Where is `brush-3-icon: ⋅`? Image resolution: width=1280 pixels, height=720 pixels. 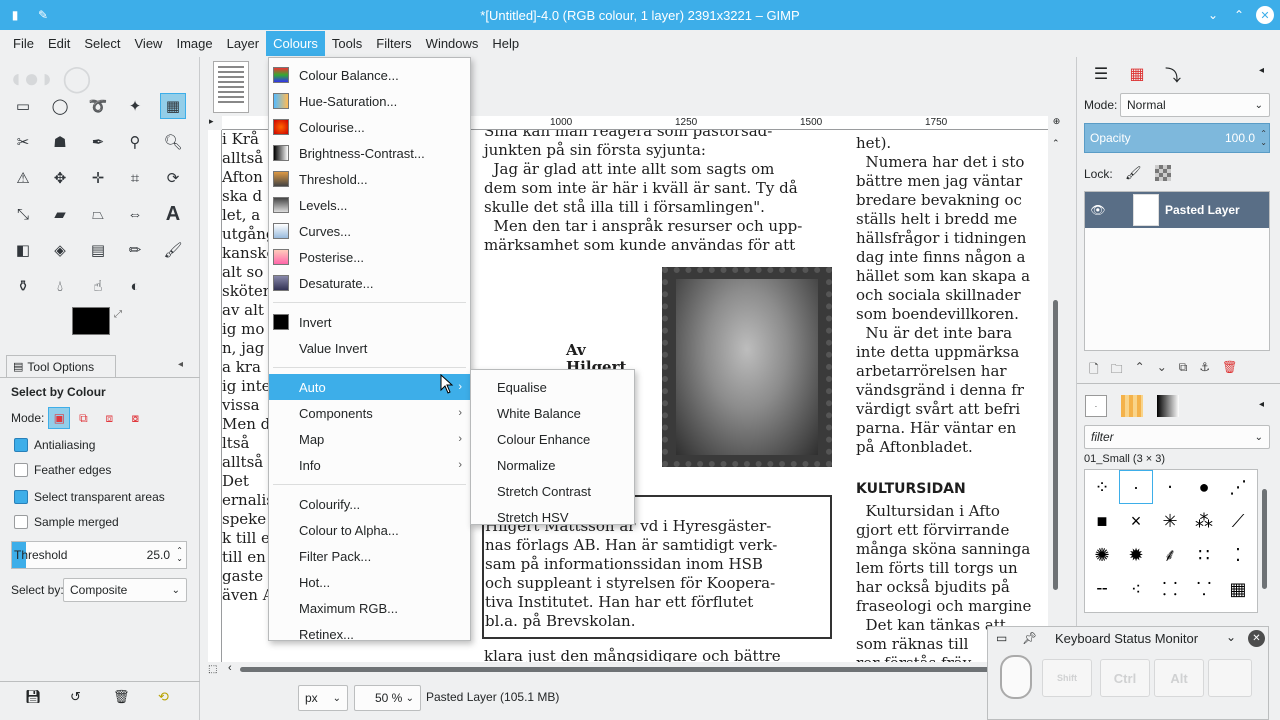
brush-3-icon: ⋅ is located at coordinates (1170, 487).